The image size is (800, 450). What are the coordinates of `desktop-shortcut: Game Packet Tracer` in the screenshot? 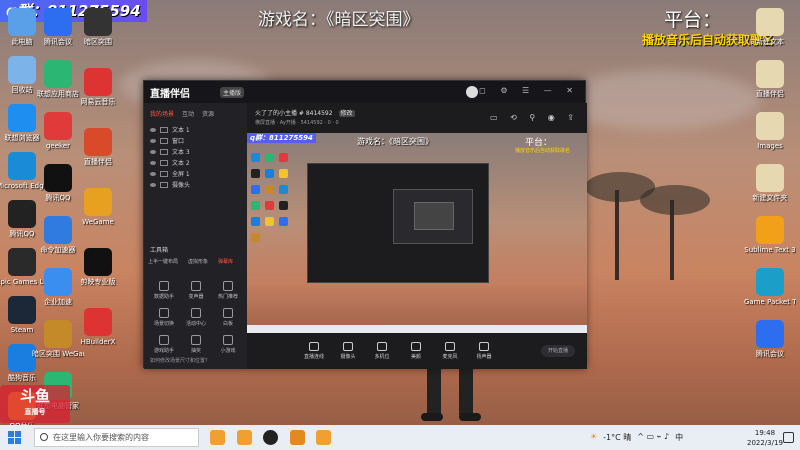 It's located at (770, 287).